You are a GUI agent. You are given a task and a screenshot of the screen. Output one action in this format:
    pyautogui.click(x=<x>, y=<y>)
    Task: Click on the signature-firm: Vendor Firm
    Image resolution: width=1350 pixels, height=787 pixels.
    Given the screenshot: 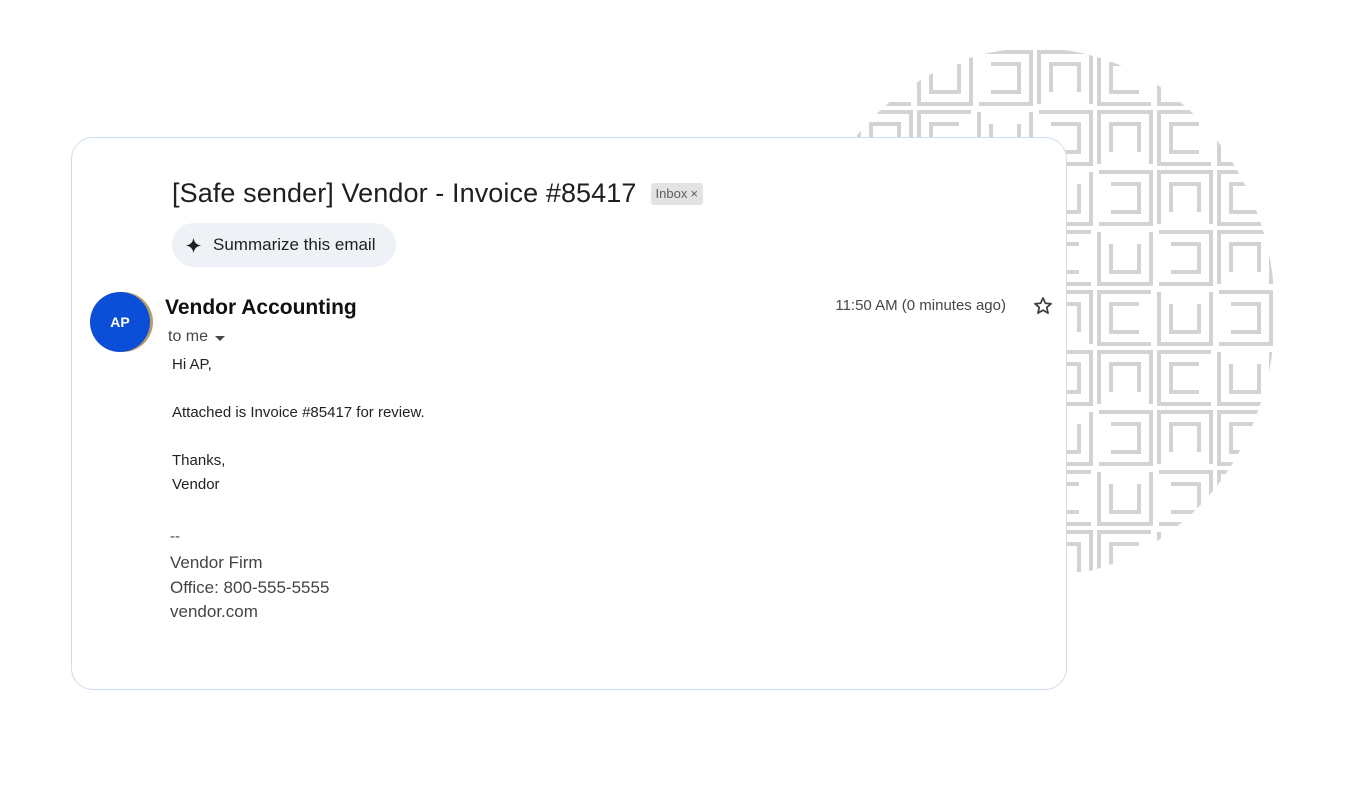 What is the action you would take?
    pyautogui.click(x=216, y=562)
    